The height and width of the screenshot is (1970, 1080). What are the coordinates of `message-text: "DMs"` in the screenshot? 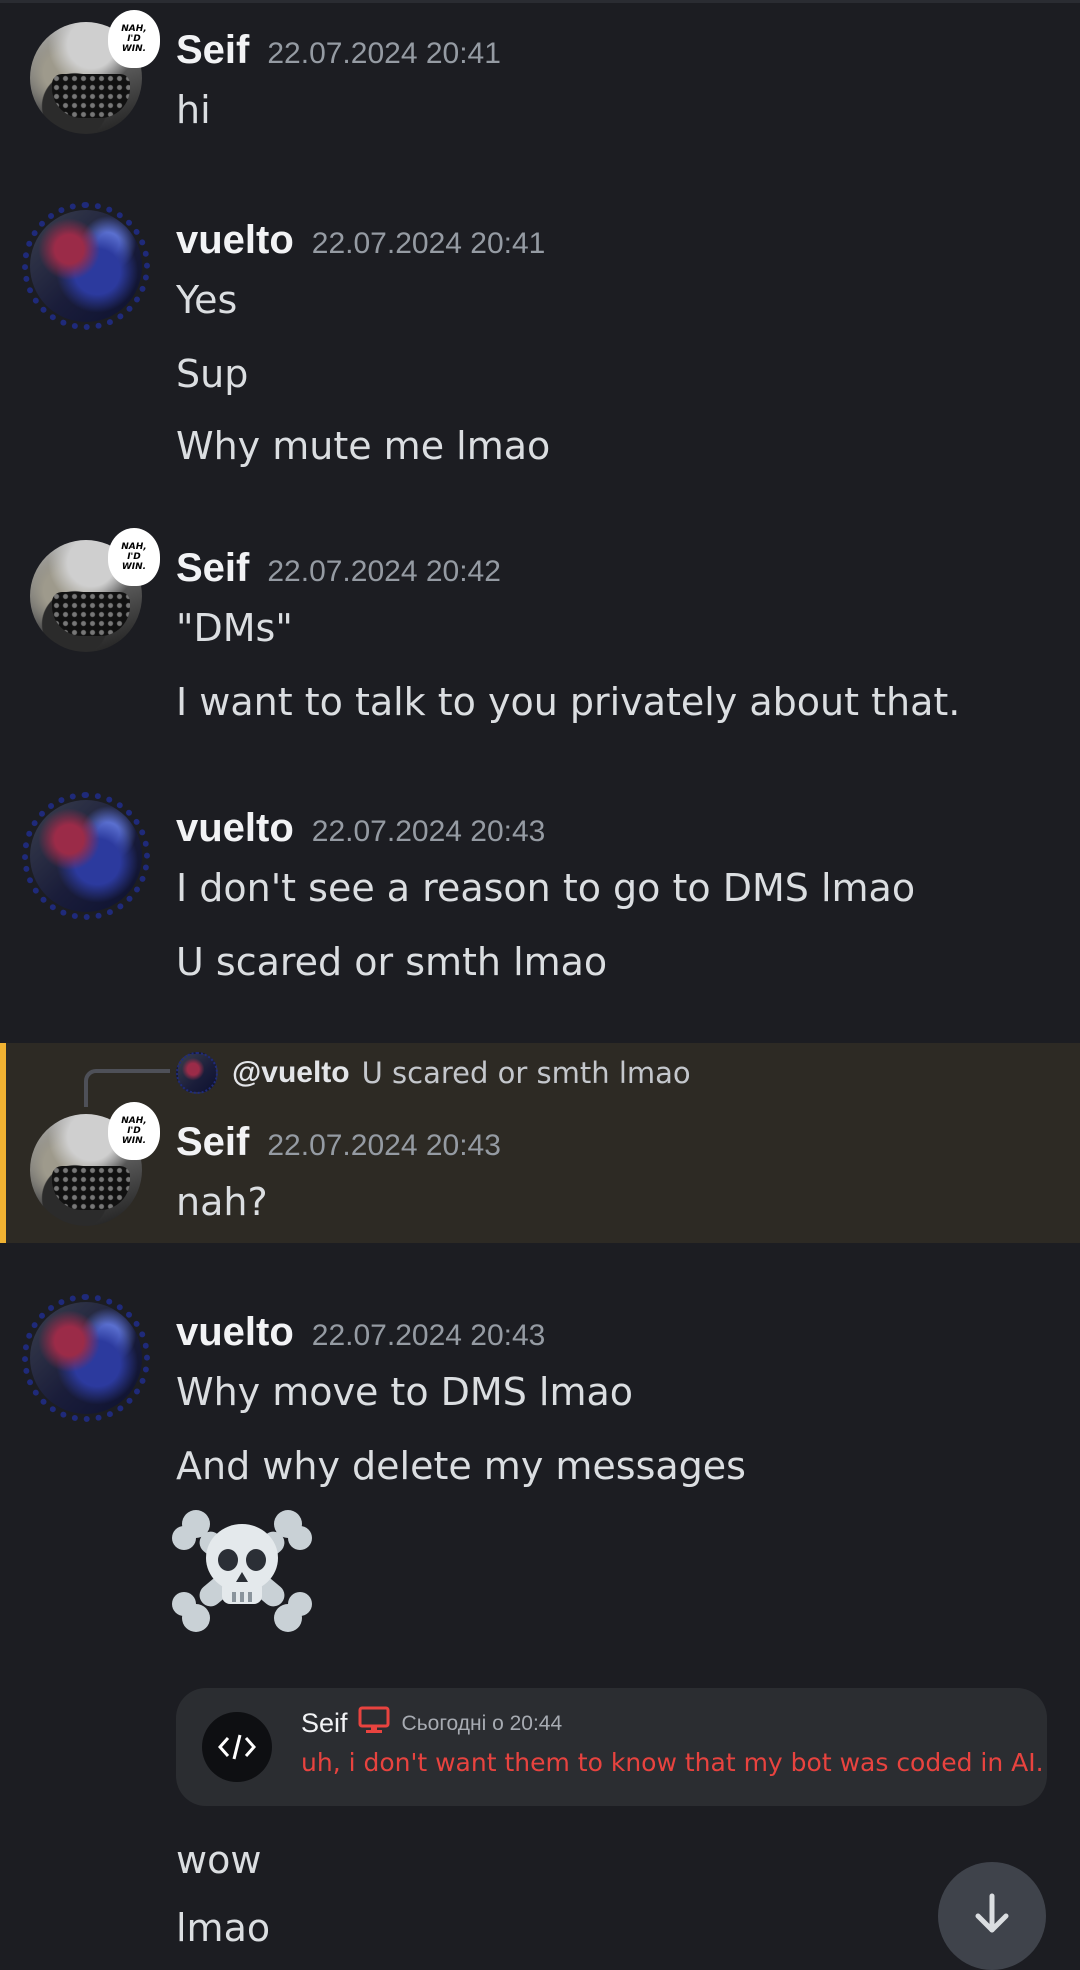 It's located at (234, 628).